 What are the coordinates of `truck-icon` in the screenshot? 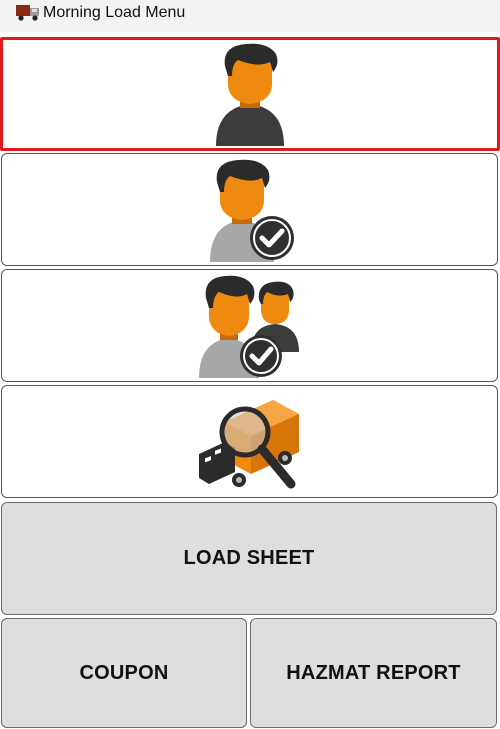 It's located at (29, 12).